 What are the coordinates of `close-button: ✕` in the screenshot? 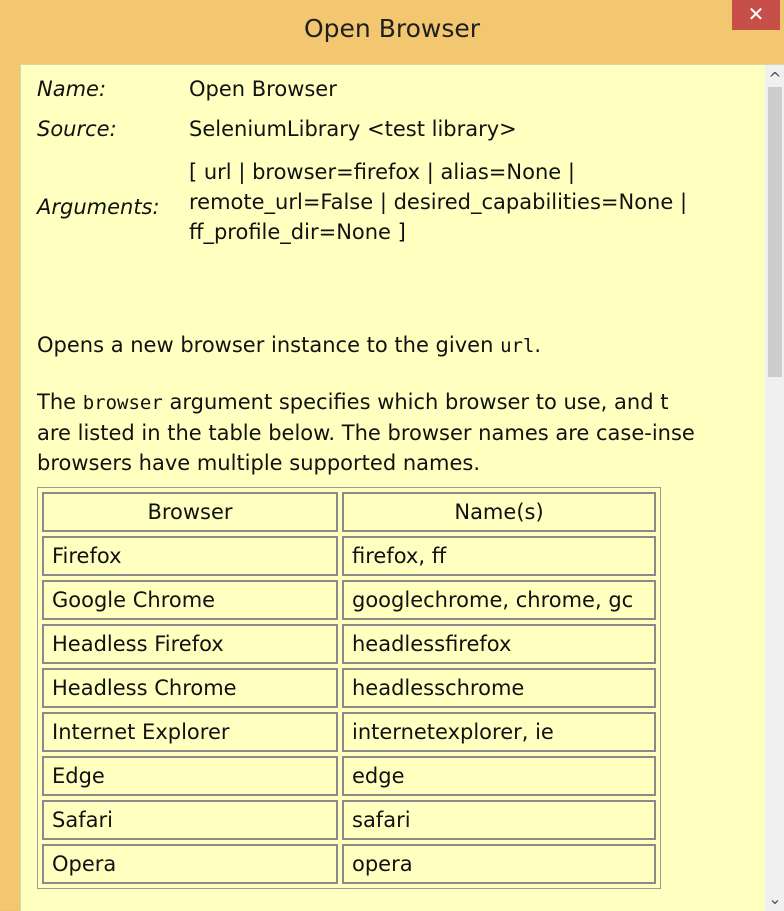 It's located at (756, 15).